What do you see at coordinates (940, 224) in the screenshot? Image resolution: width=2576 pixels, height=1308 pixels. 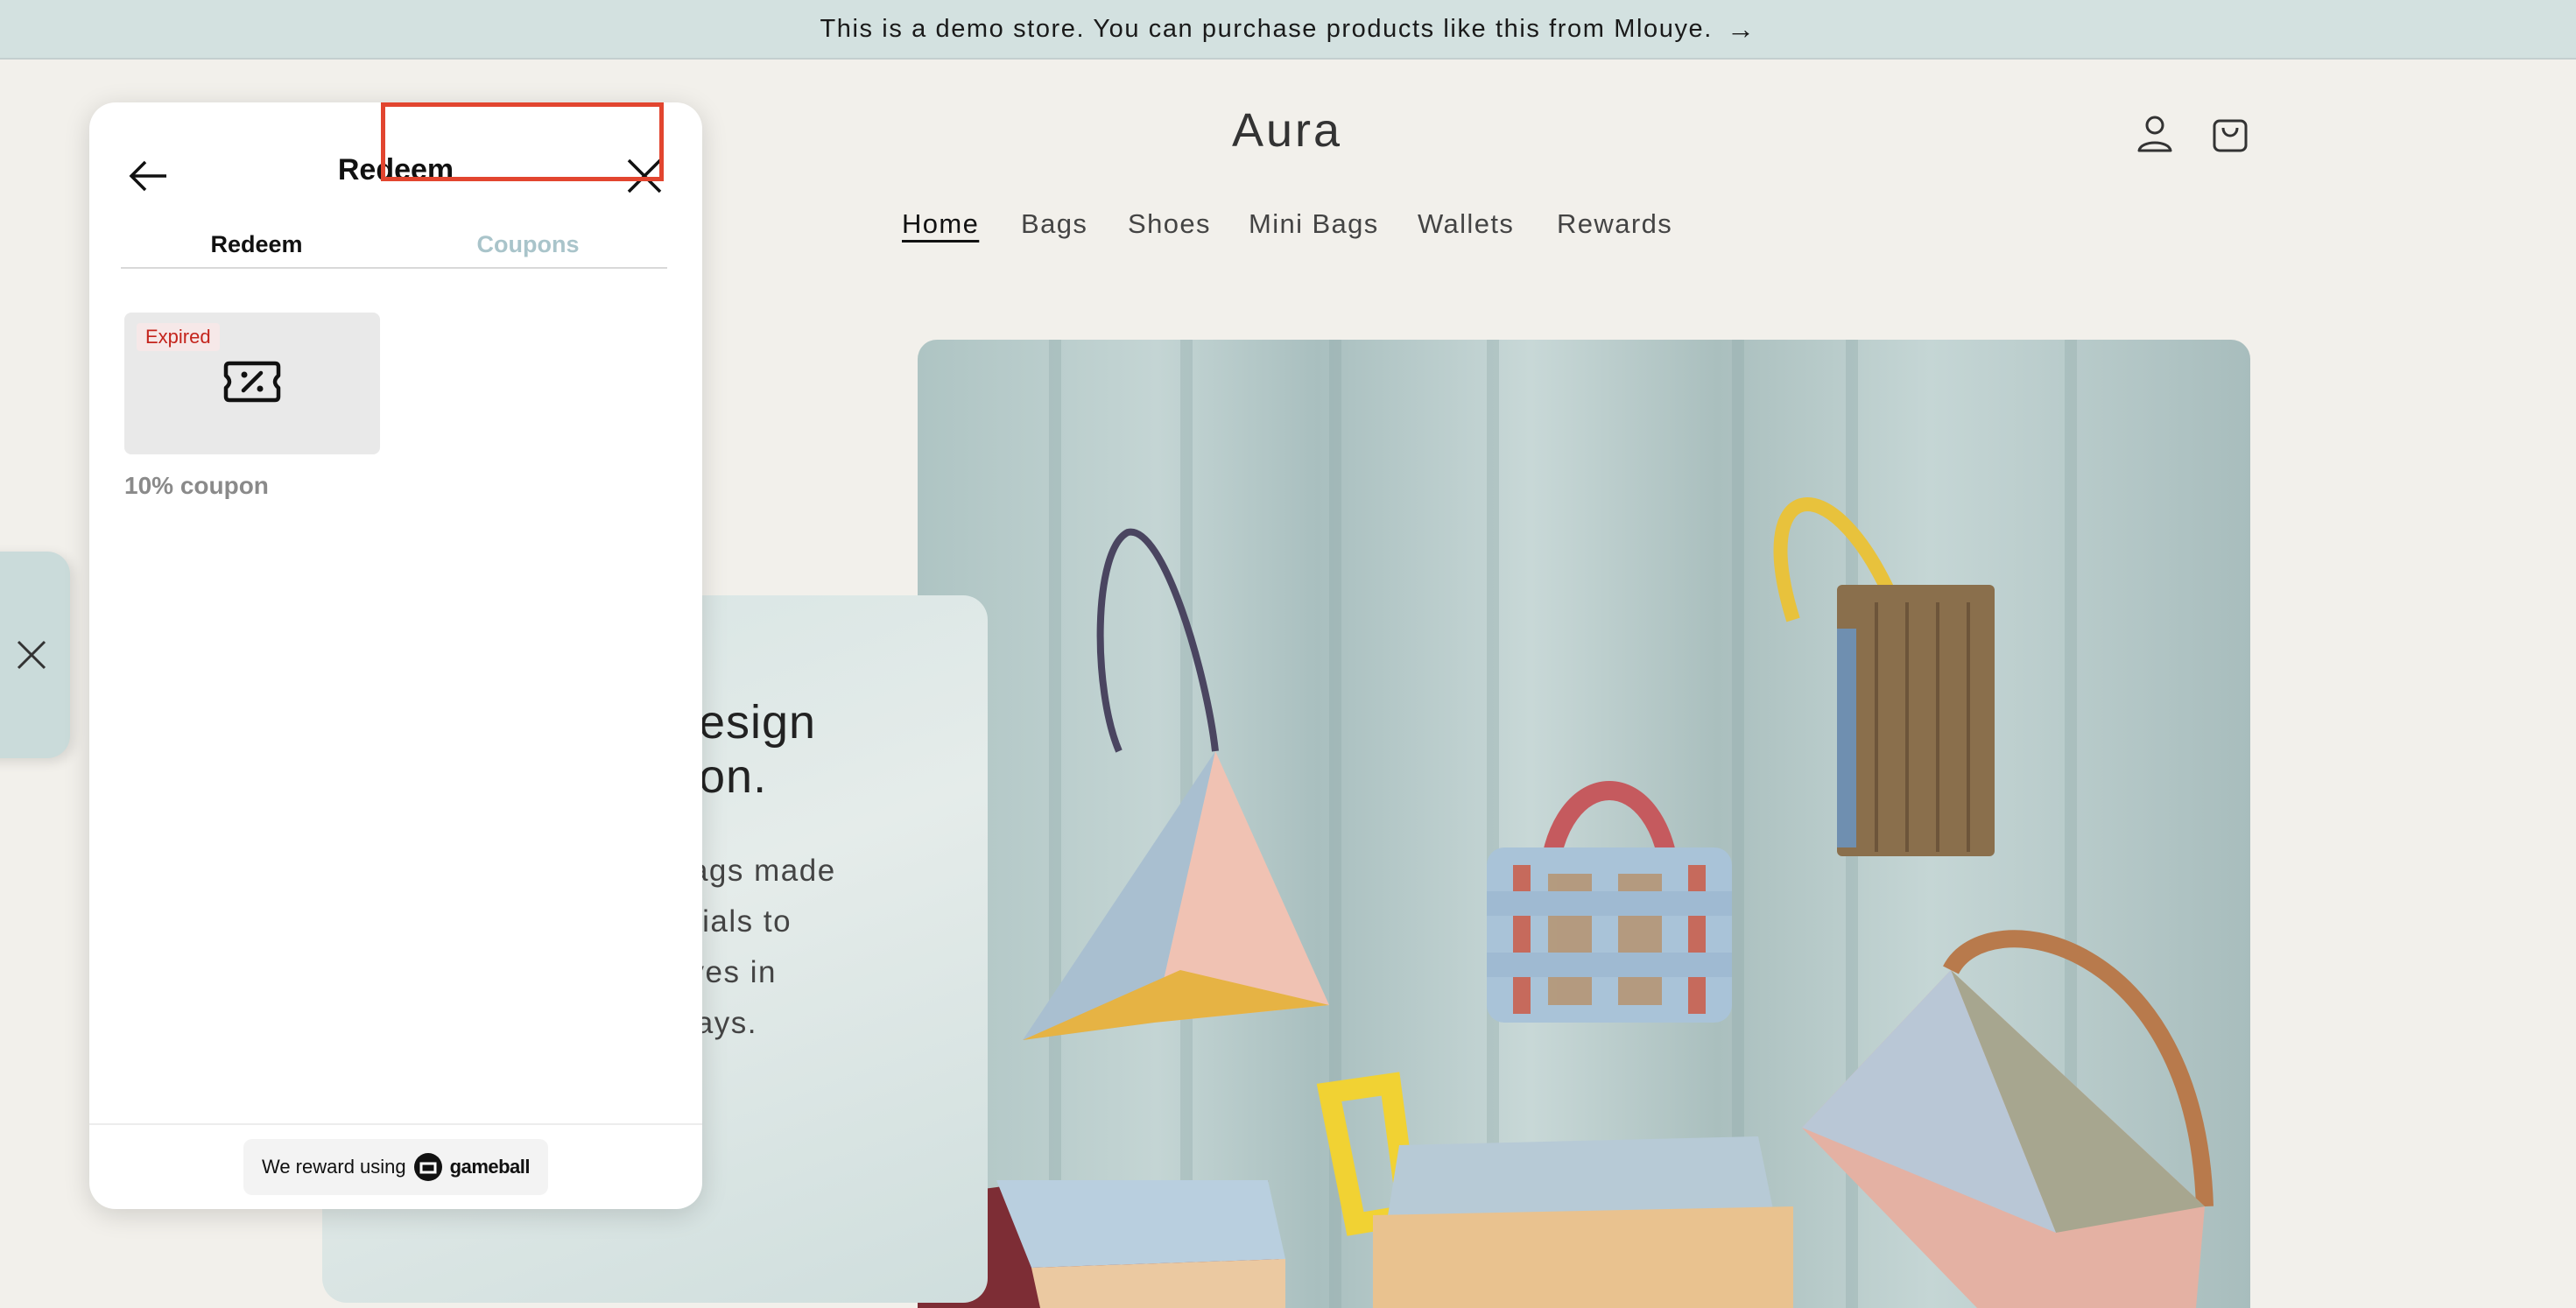 I see `nav-item-home: Home` at bounding box center [940, 224].